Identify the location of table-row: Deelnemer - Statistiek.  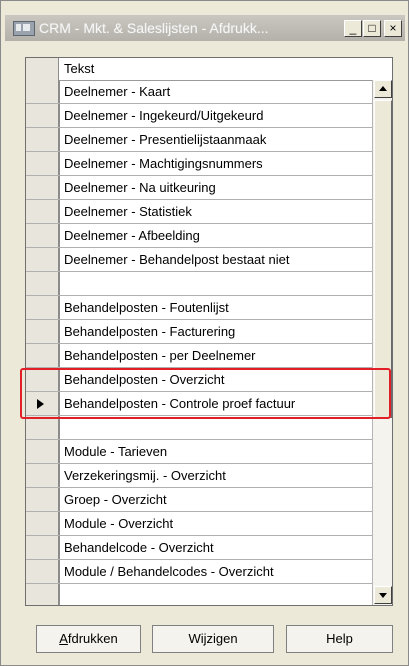
(209, 212).